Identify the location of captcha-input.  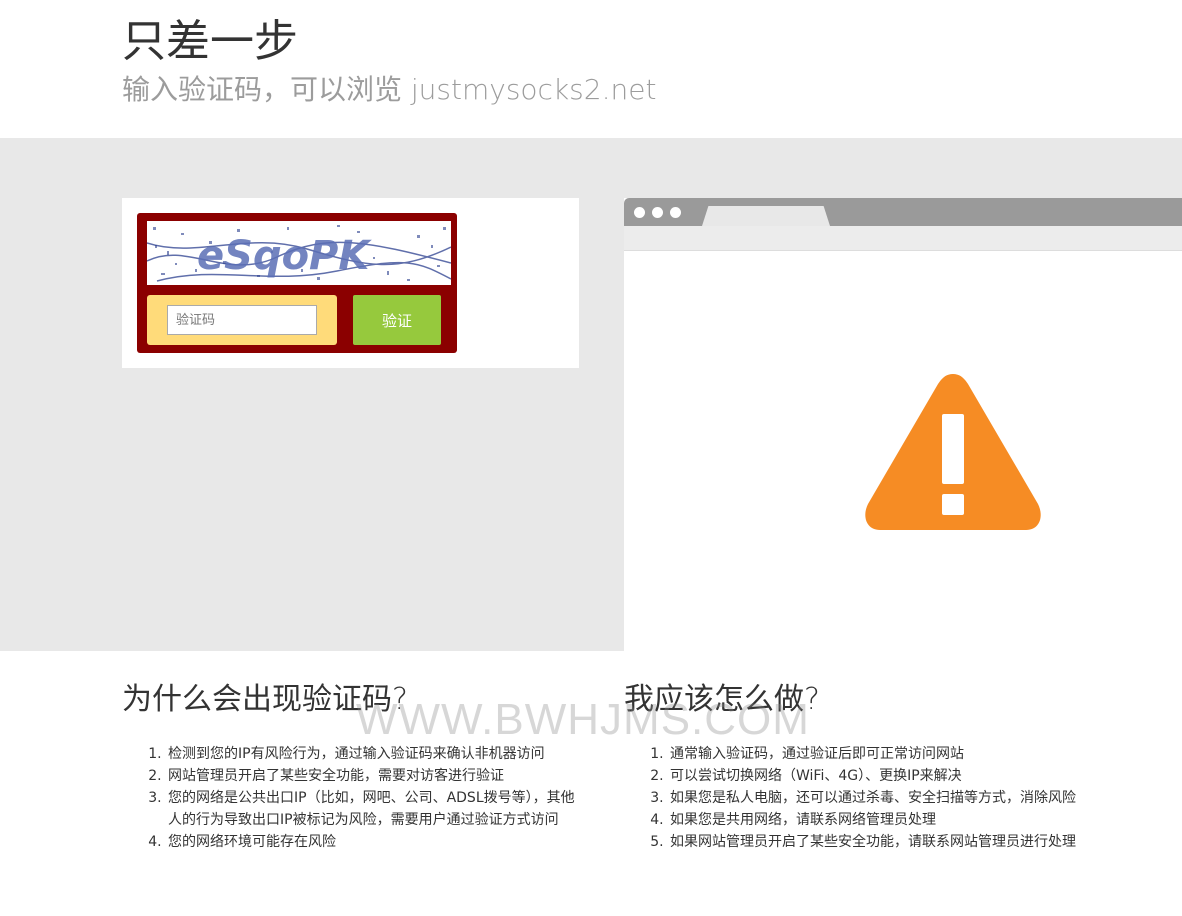
(242, 320).